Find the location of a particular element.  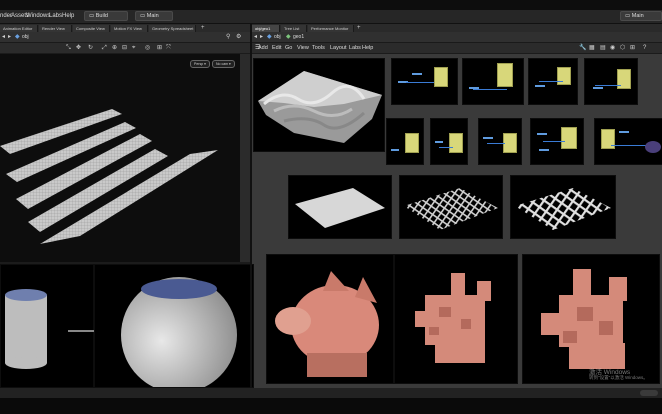

window-top-band is located at coordinates (331, 5).